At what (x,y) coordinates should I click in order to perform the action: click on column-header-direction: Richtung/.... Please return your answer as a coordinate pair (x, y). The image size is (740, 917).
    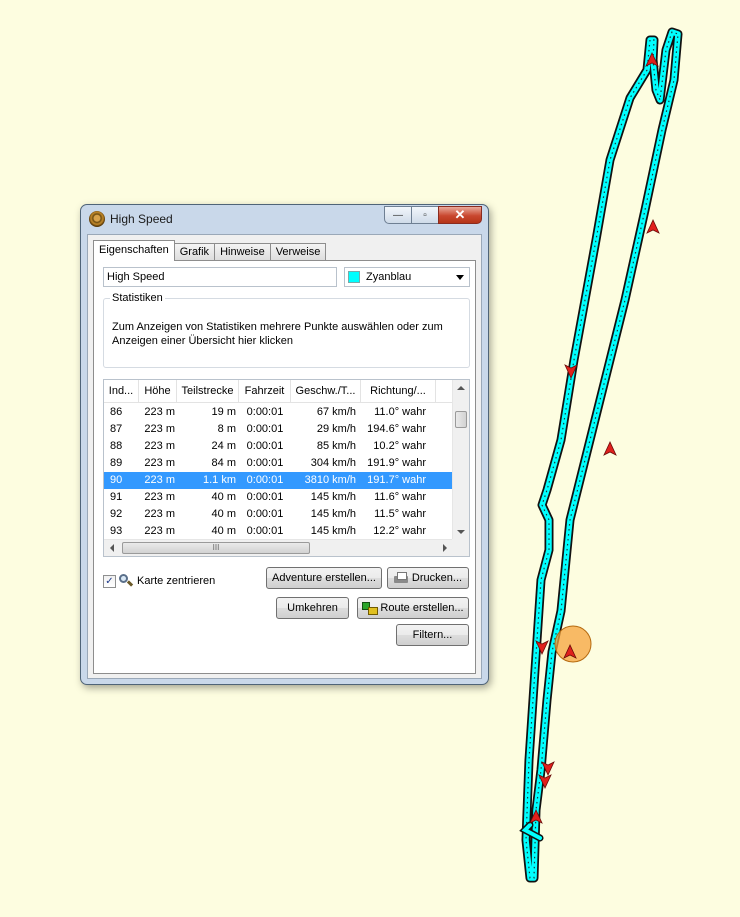
    Looking at the image, I should click on (398, 391).